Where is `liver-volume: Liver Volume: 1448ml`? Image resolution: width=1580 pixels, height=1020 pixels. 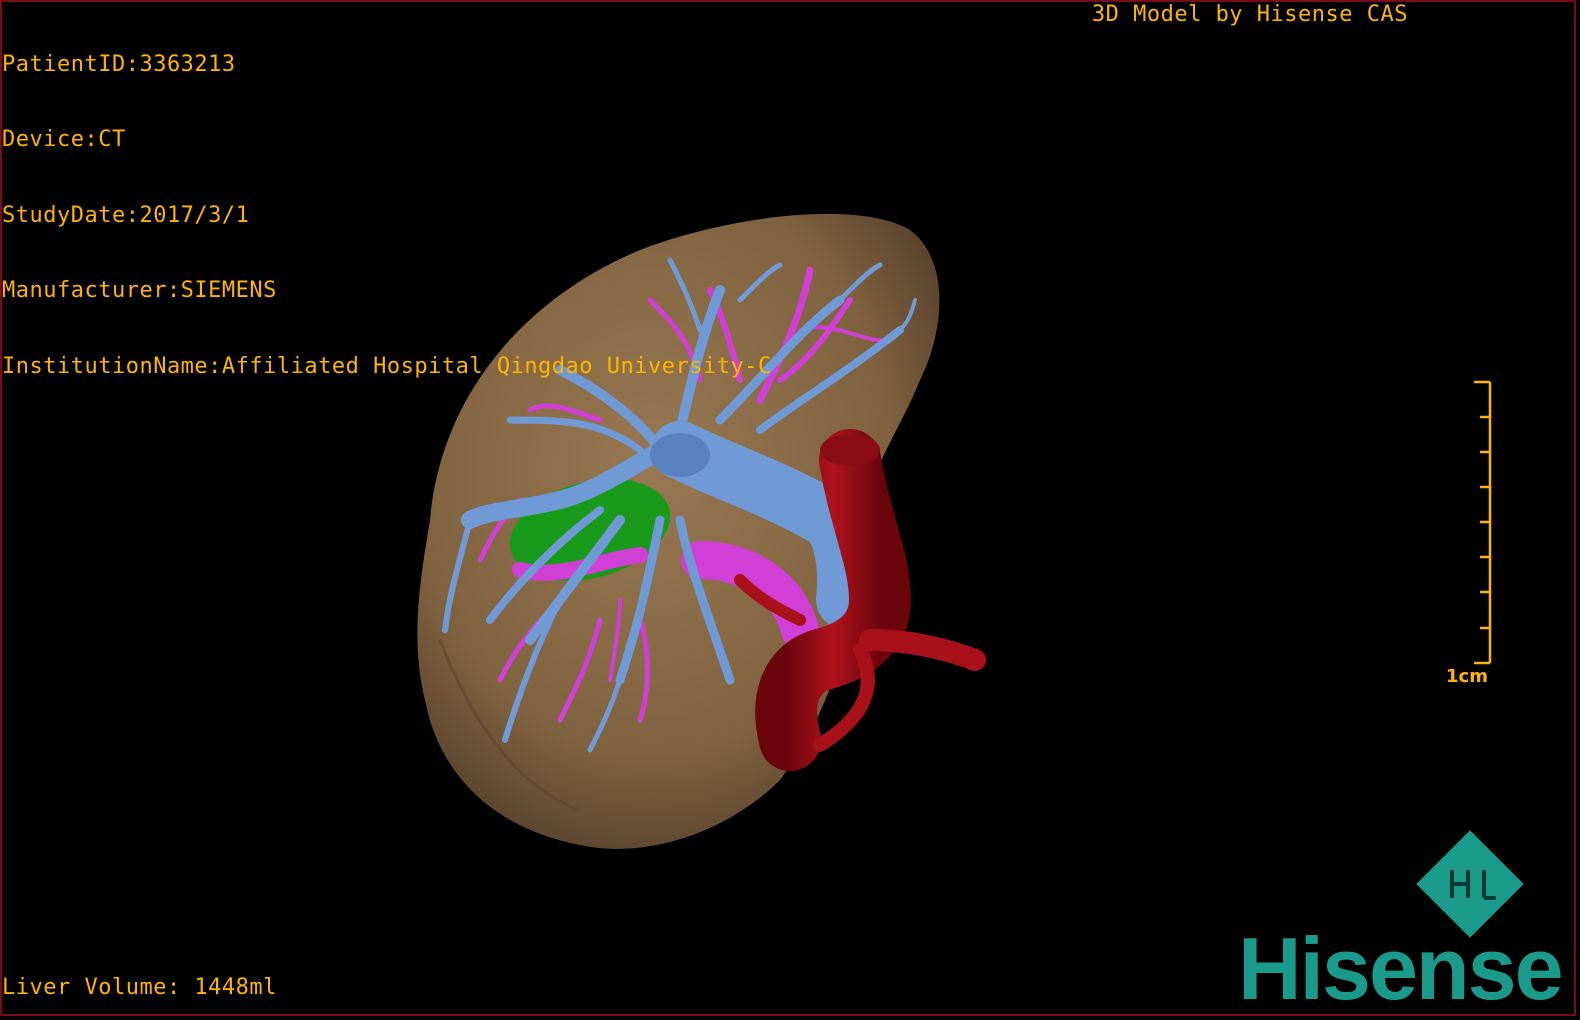 liver-volume: Liver Volume: 1448ml is located at coordinates (139, 987).